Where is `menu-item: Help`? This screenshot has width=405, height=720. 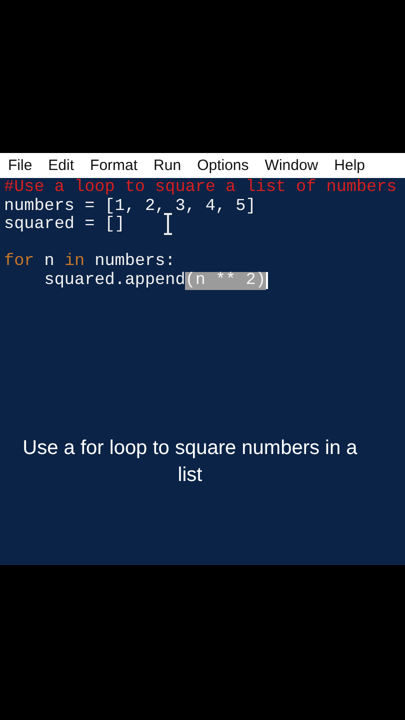 menu-item: Help is located at coordinates (349, 165).